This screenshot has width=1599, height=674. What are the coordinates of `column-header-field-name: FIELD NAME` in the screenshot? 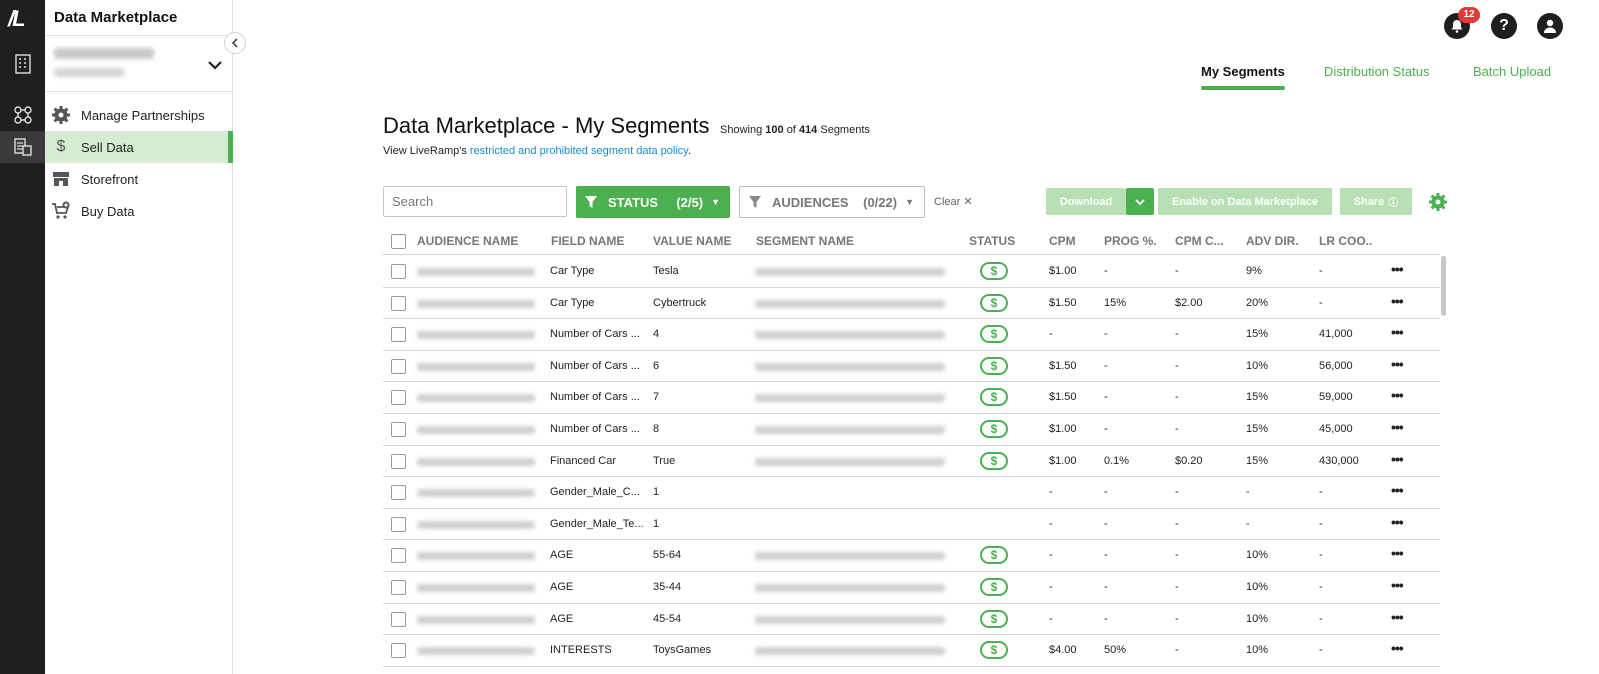 It's located at (587, 241).